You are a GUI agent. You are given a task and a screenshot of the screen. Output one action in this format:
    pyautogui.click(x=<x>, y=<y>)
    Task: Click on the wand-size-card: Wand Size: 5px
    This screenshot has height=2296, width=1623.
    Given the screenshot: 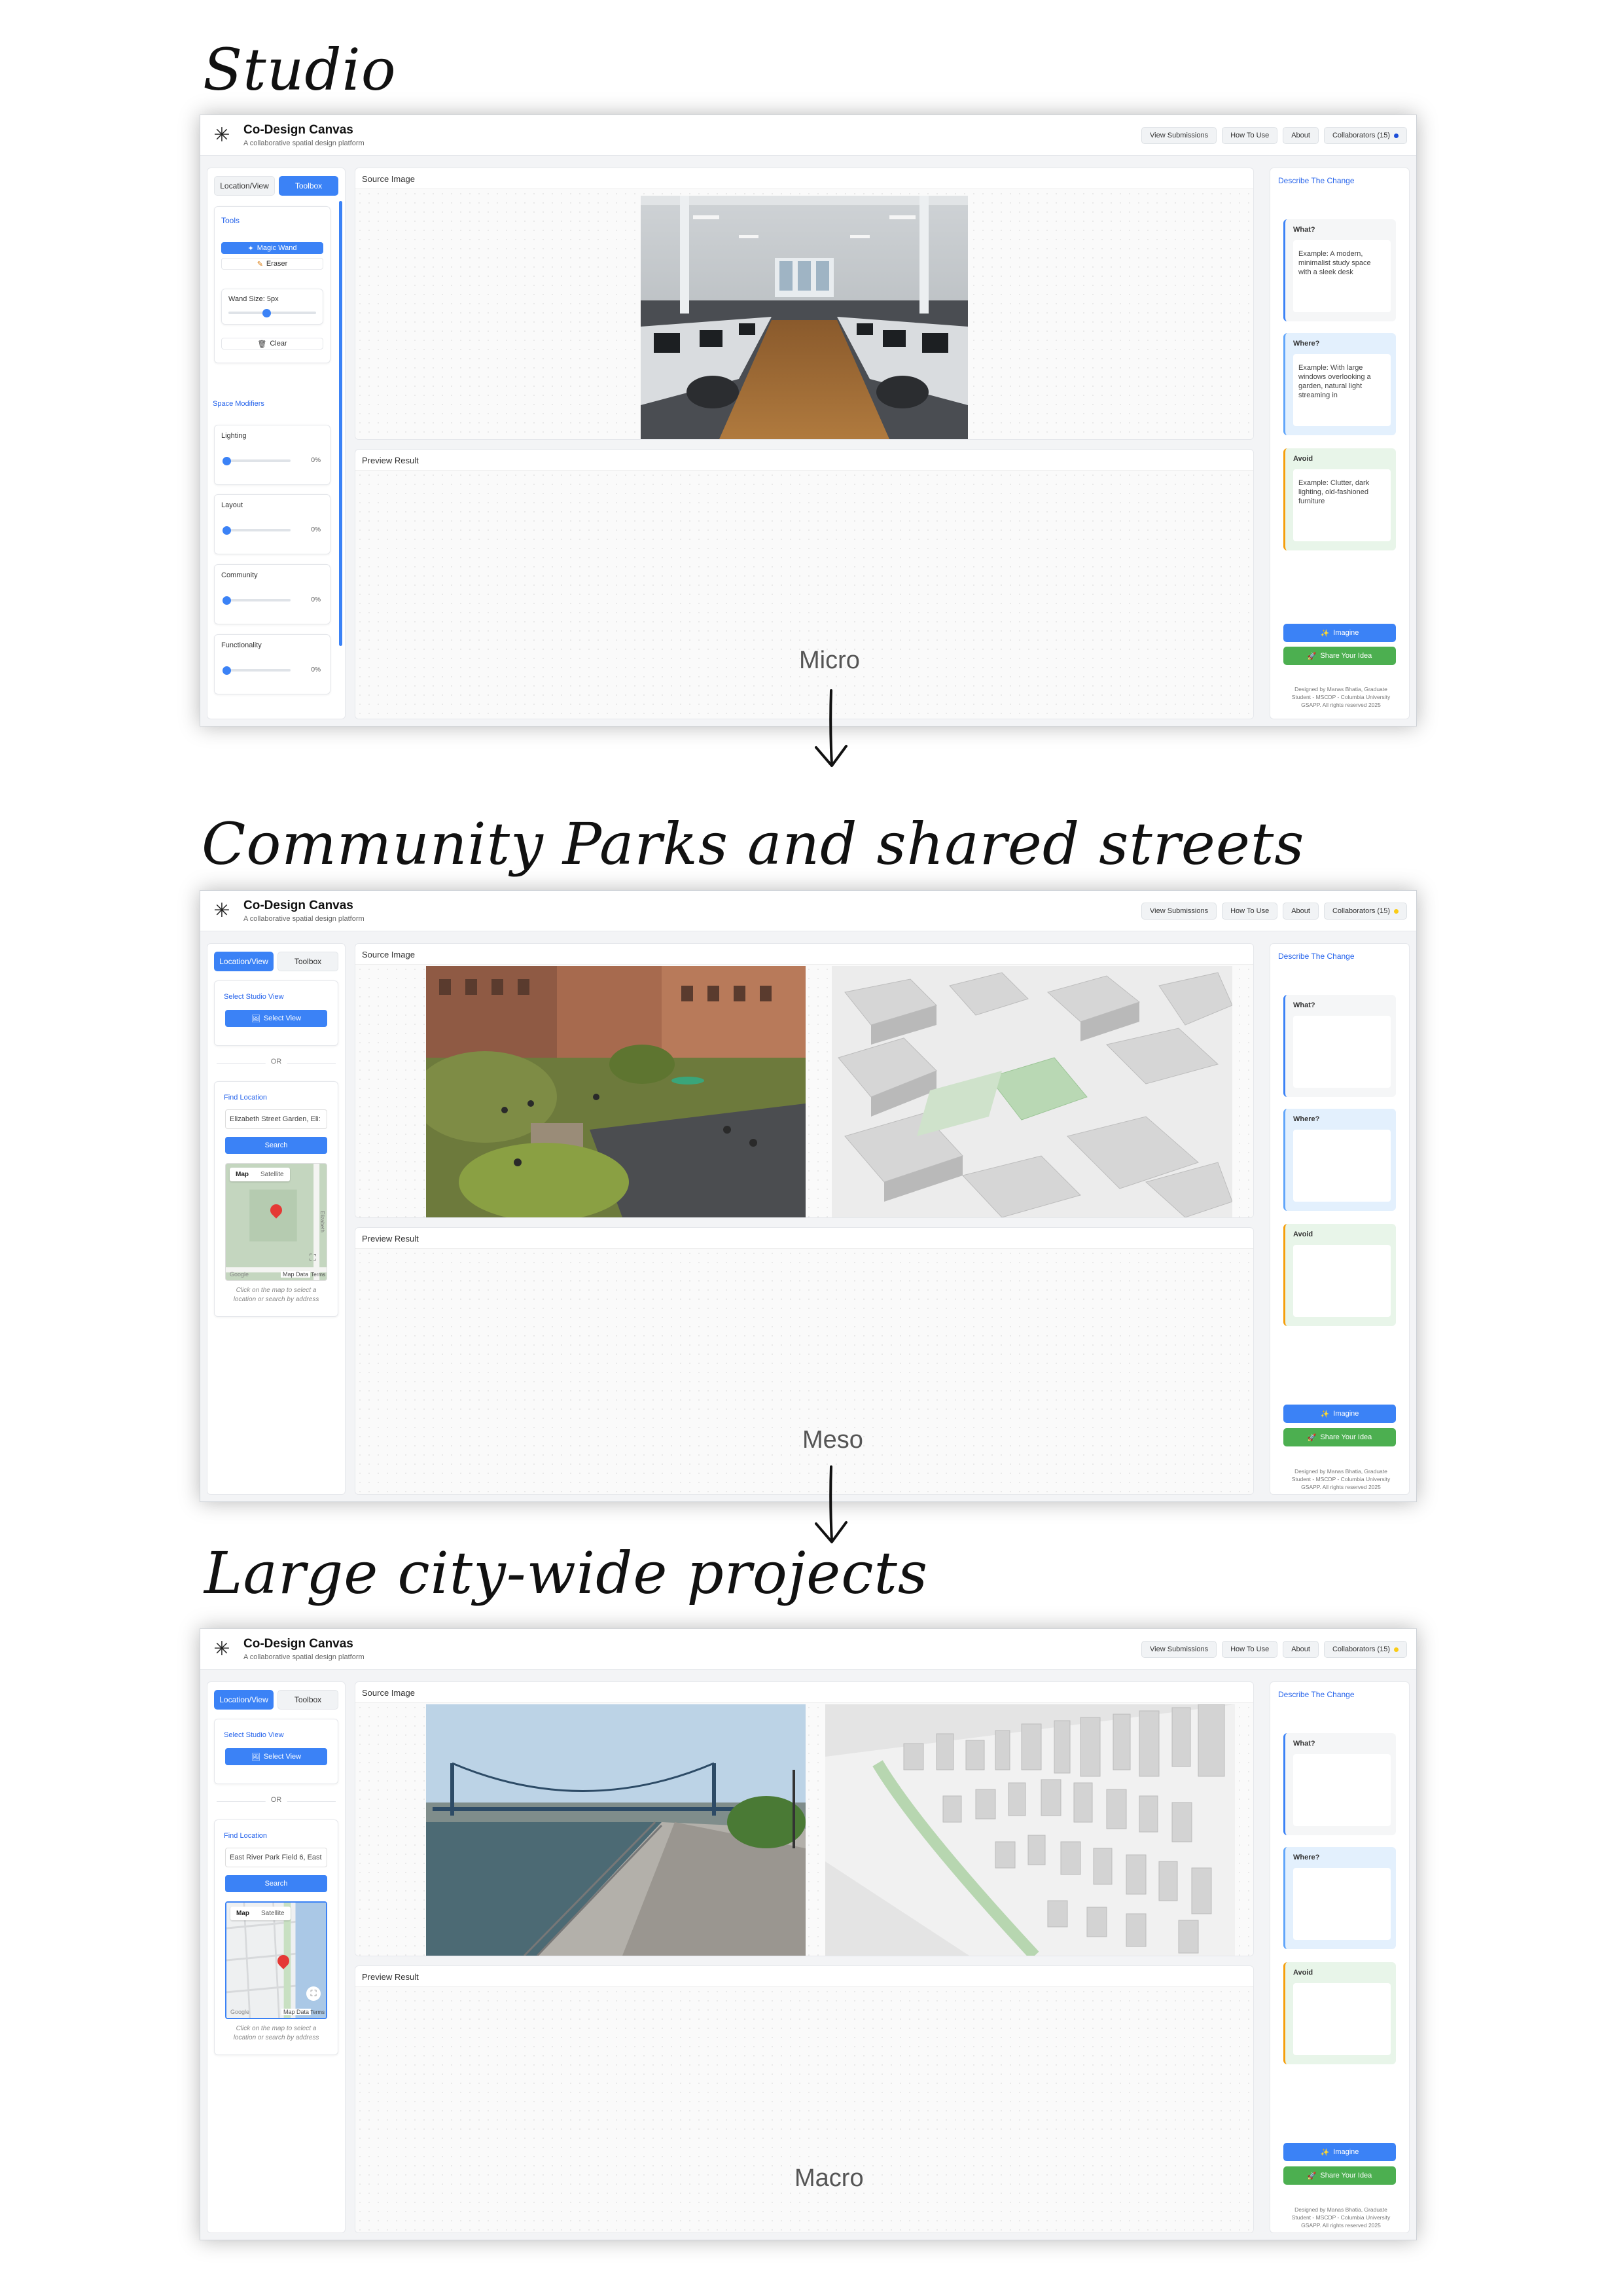 What is the action you would take?
    pyautogui.click(x=272, y=307)
    